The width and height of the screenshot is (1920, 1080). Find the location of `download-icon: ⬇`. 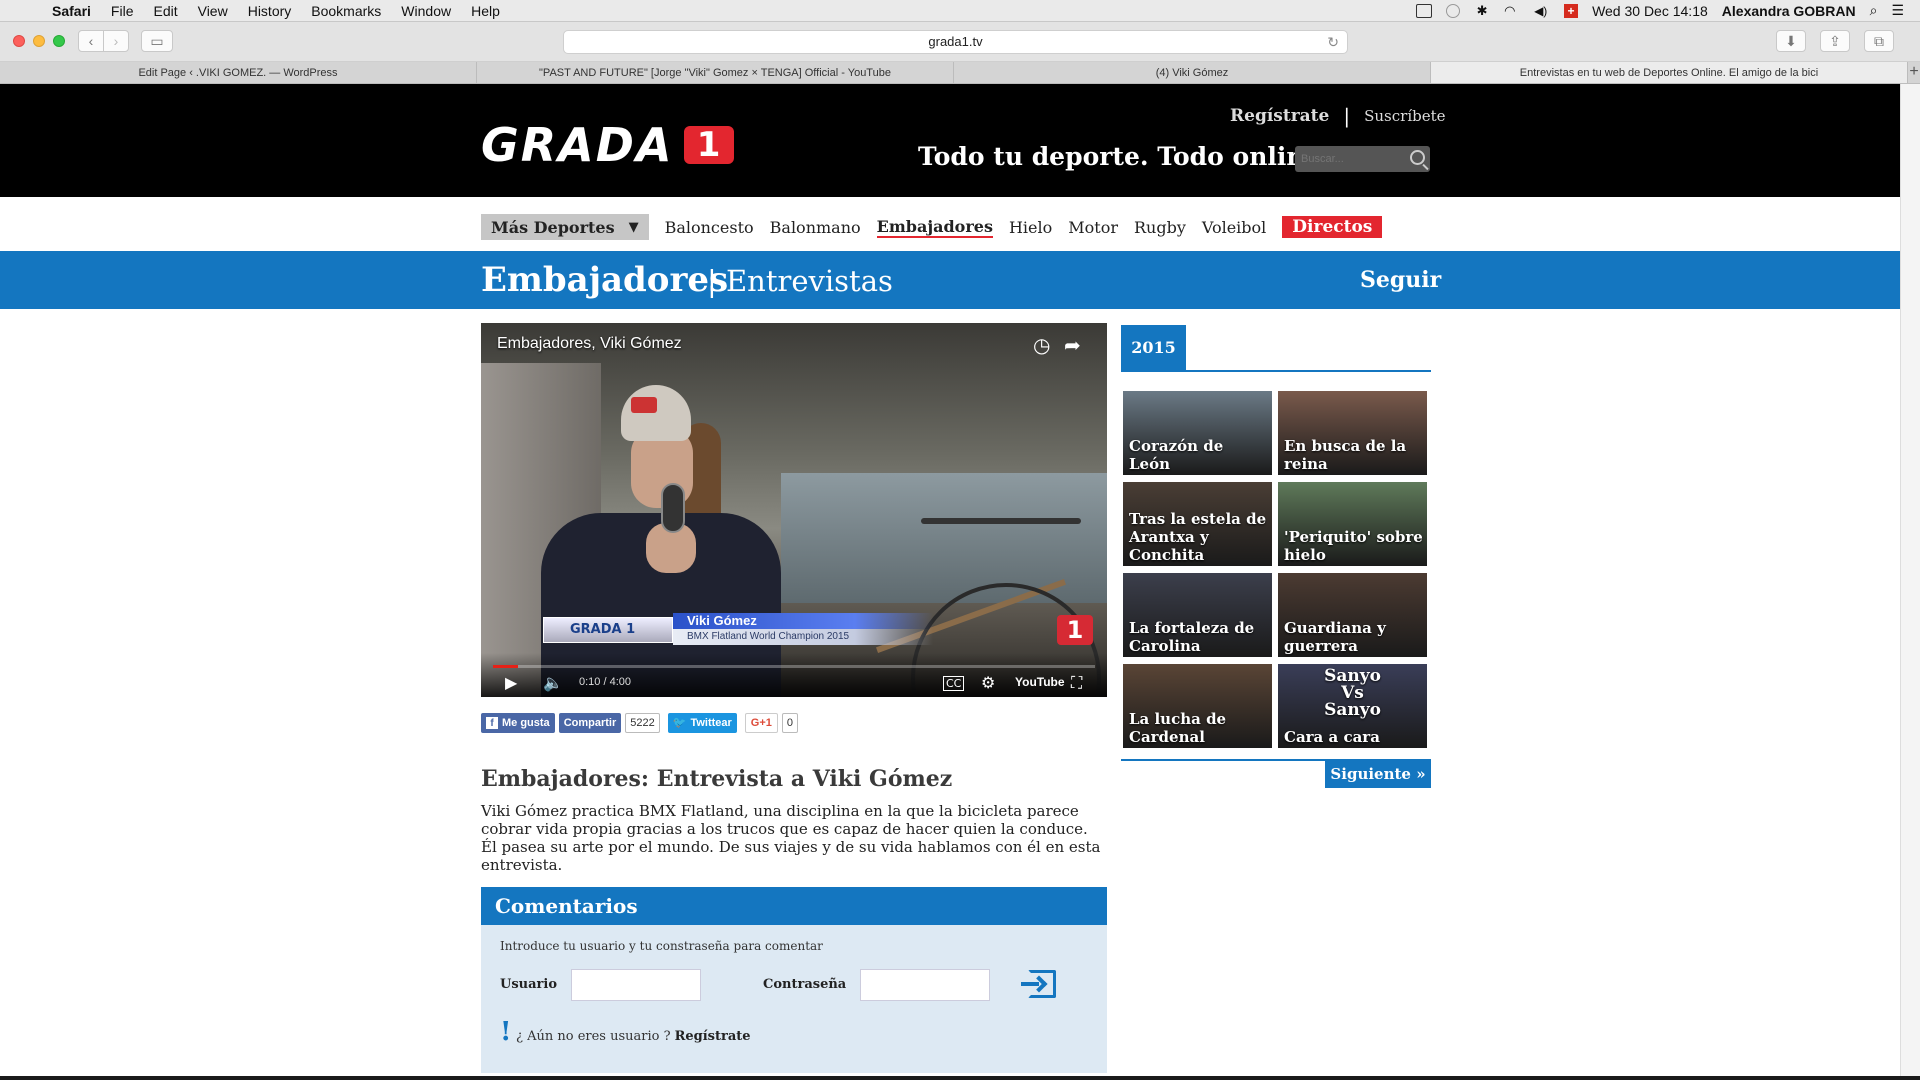

download-icon: ⬇ is located at coordinates (1791, 40).